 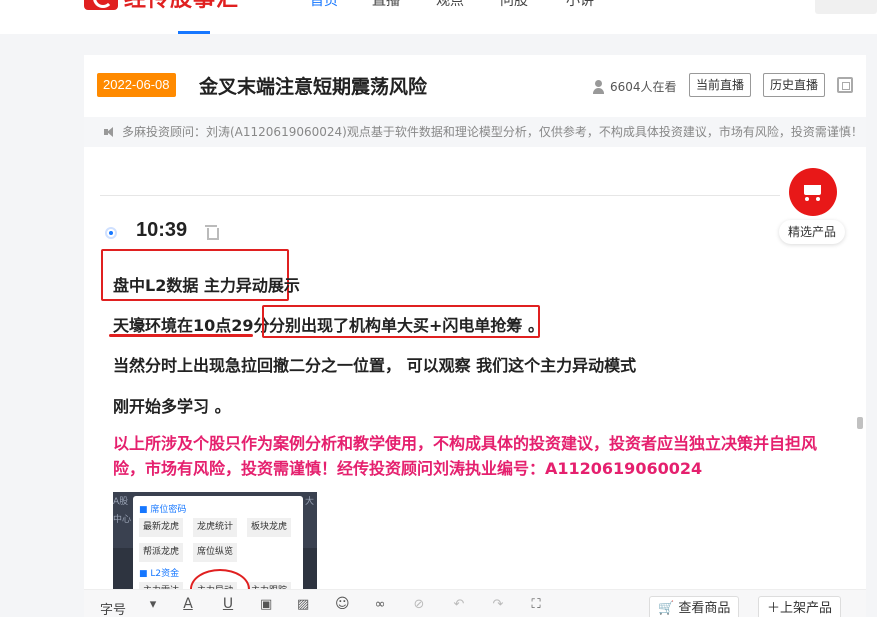 I want to click on entry-line-1: 盘中L2数据 主力异动展示, so click(x=206, y=285).